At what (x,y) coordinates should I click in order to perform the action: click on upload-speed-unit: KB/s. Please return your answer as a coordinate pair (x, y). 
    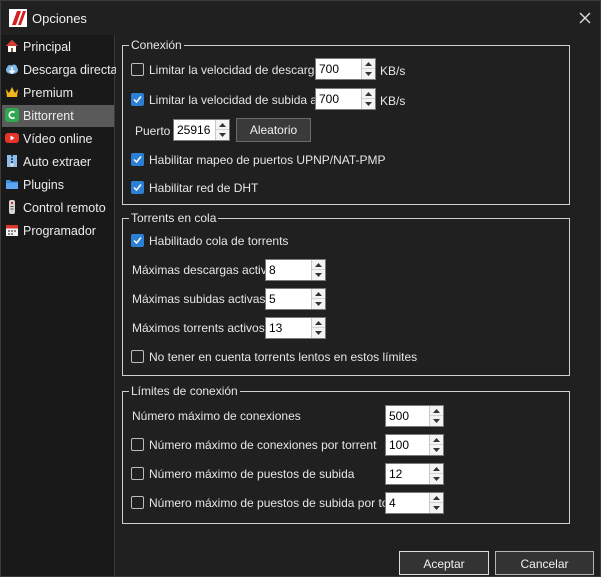
    Looking at the image, I should click on (393, 101).